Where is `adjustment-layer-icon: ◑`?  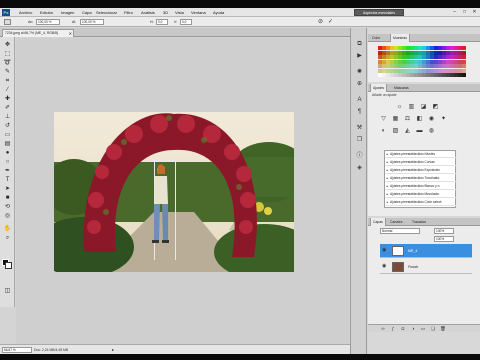
adjustment-layer-icon: ◑ is located at coordinates (413, 329).